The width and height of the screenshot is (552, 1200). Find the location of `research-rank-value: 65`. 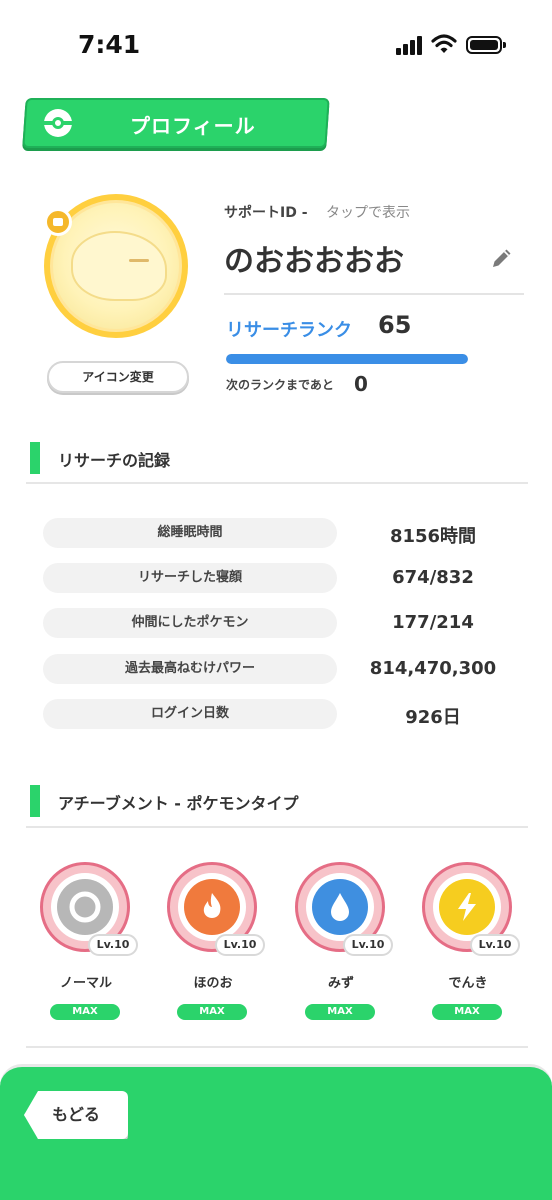

research-rank-value: 65 is located at coordinates (395, 325).